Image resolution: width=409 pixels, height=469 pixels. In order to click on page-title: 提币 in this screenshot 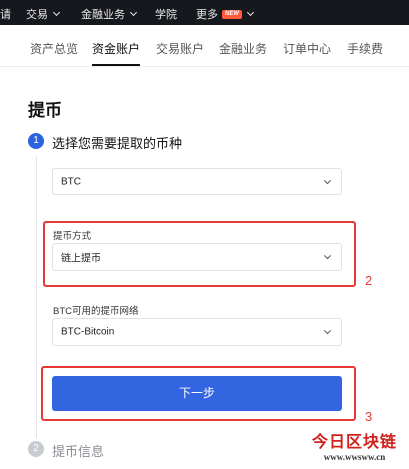, I will do `click(45, 110)`.